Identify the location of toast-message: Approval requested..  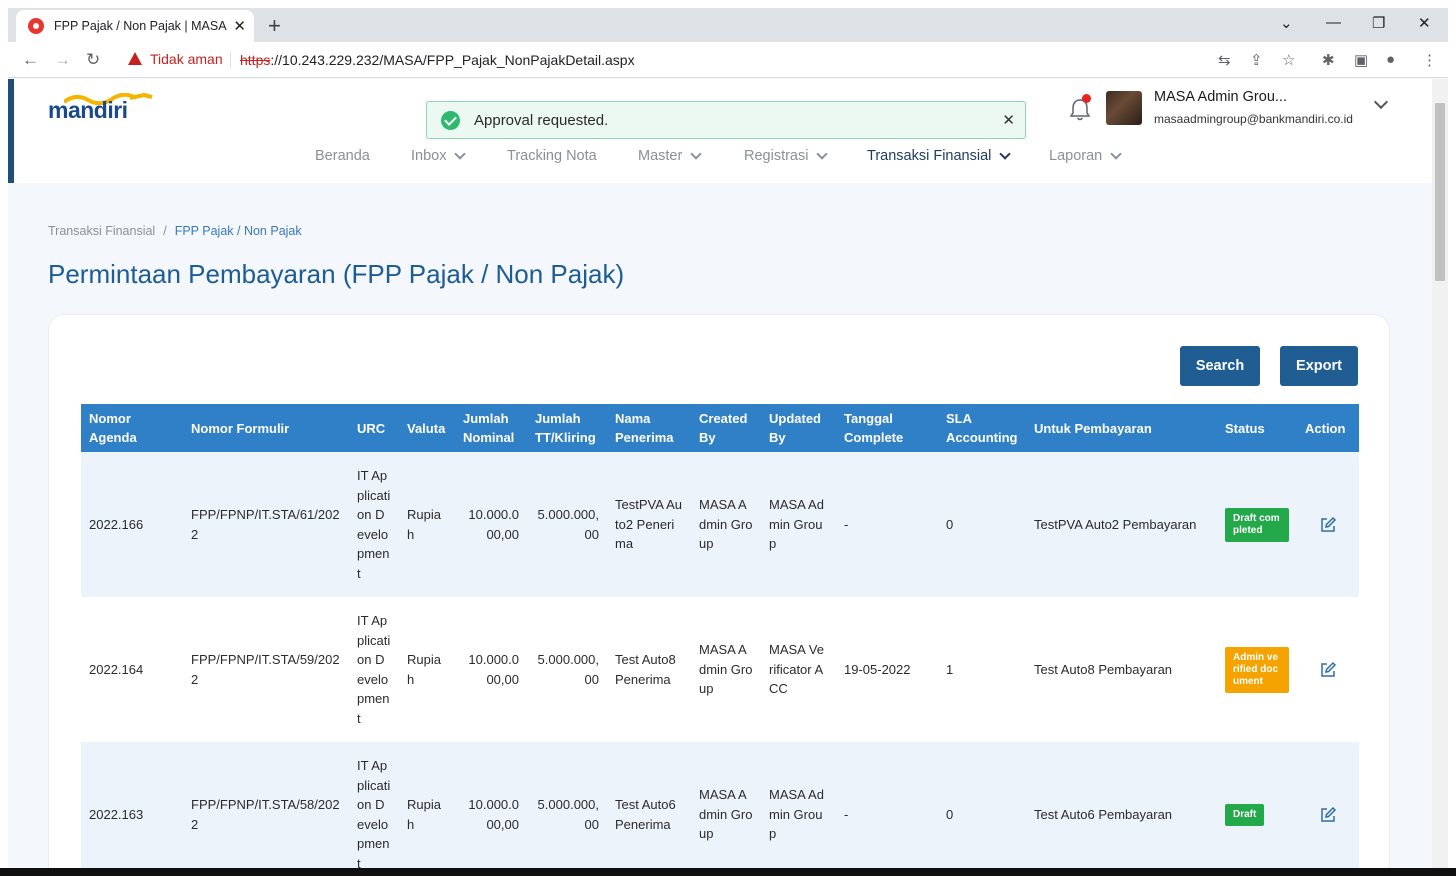
(541, 120).